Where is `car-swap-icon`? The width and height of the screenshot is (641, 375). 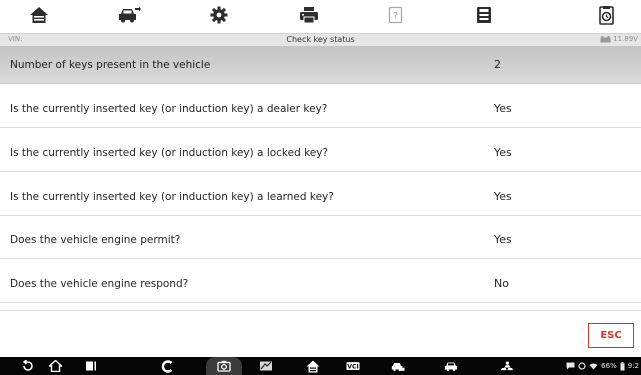
car-swap-icon is located at coordinates (398, 367).